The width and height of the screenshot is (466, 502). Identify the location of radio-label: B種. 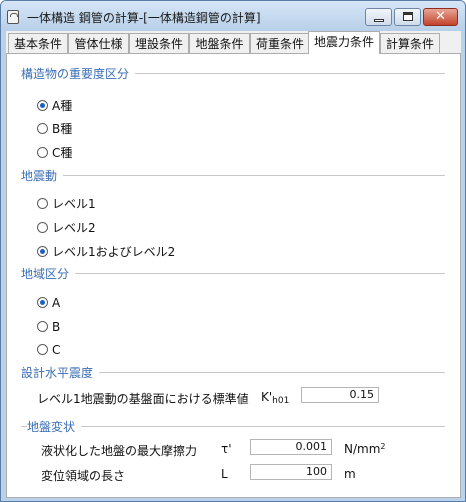
(62, 129).